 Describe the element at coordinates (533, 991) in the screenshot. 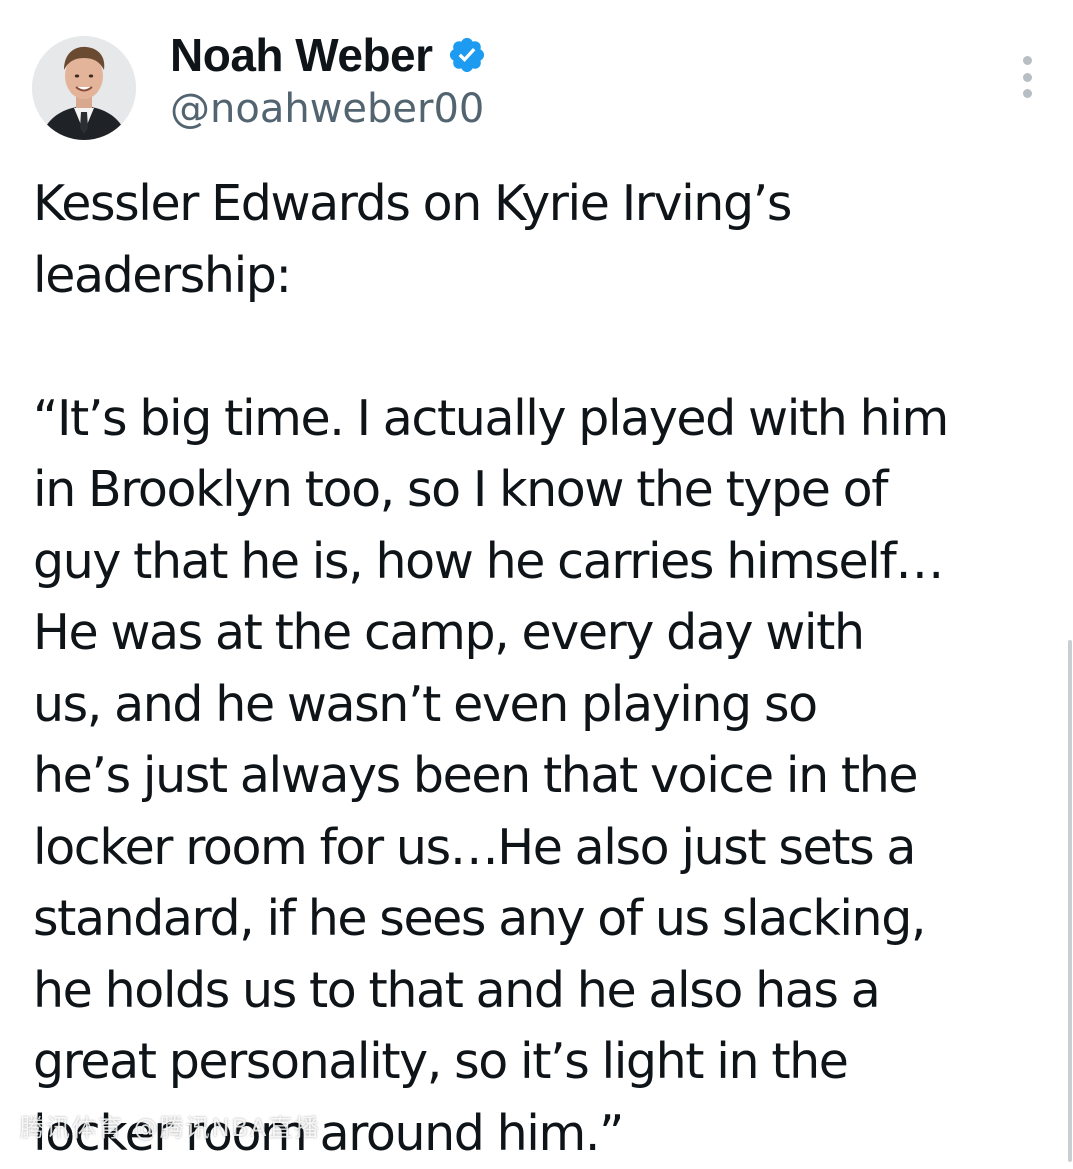

I see `tweet-line: he holds us to that and he also has a` at that location.